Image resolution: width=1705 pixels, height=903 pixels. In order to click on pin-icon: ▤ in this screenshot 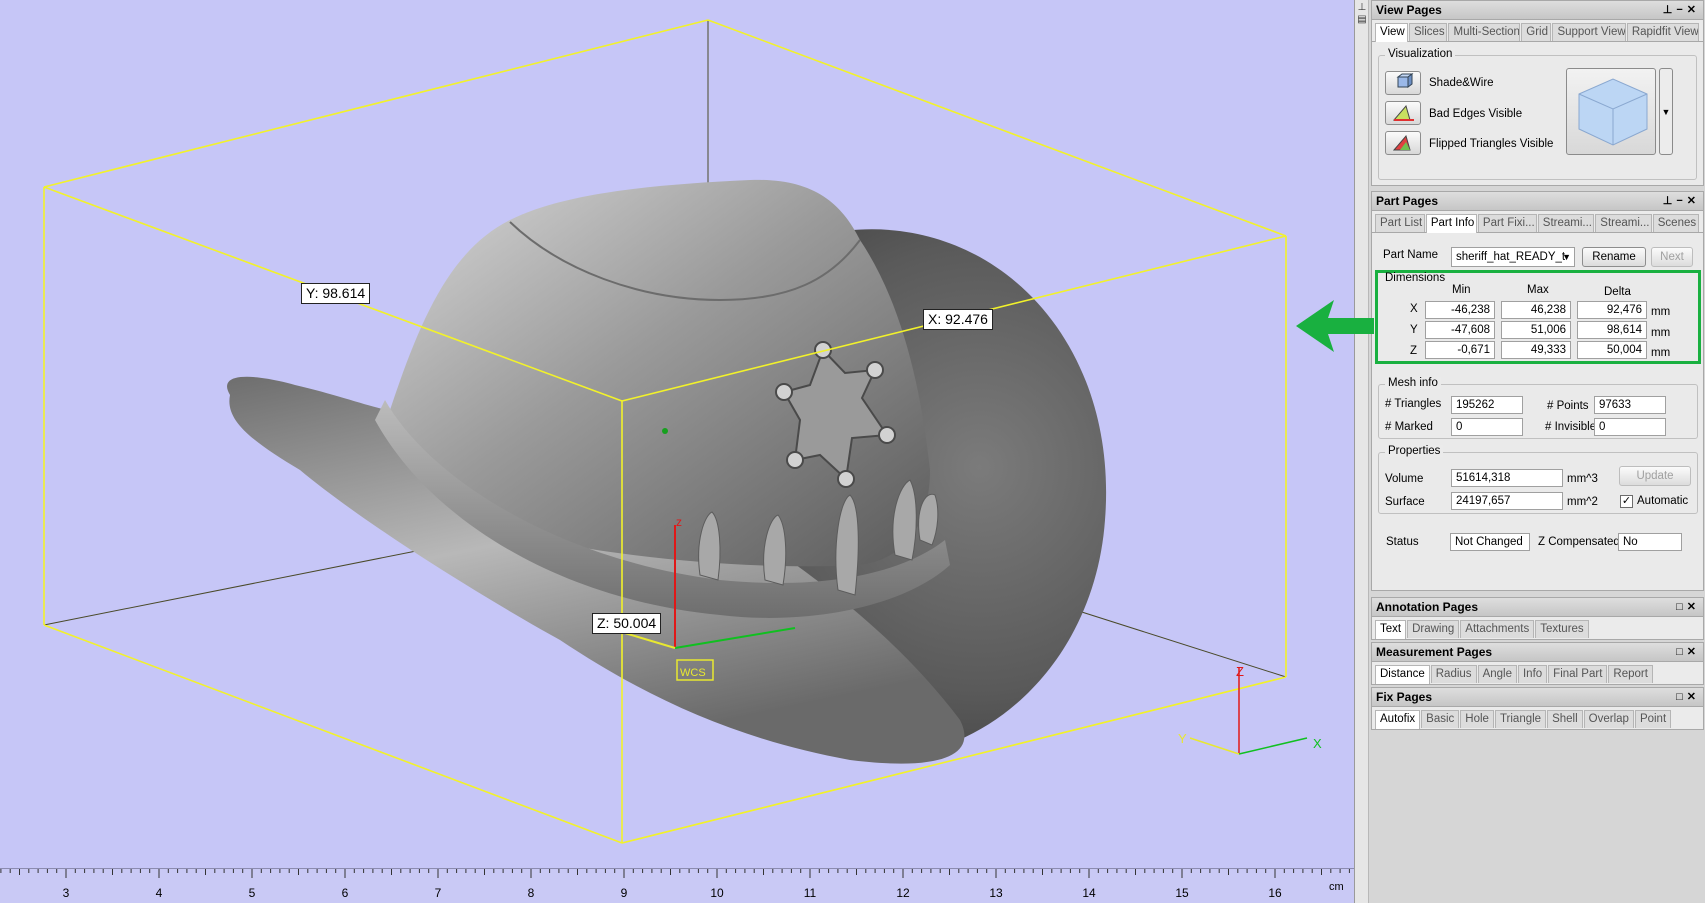, I will do `click(1362, 19)`.